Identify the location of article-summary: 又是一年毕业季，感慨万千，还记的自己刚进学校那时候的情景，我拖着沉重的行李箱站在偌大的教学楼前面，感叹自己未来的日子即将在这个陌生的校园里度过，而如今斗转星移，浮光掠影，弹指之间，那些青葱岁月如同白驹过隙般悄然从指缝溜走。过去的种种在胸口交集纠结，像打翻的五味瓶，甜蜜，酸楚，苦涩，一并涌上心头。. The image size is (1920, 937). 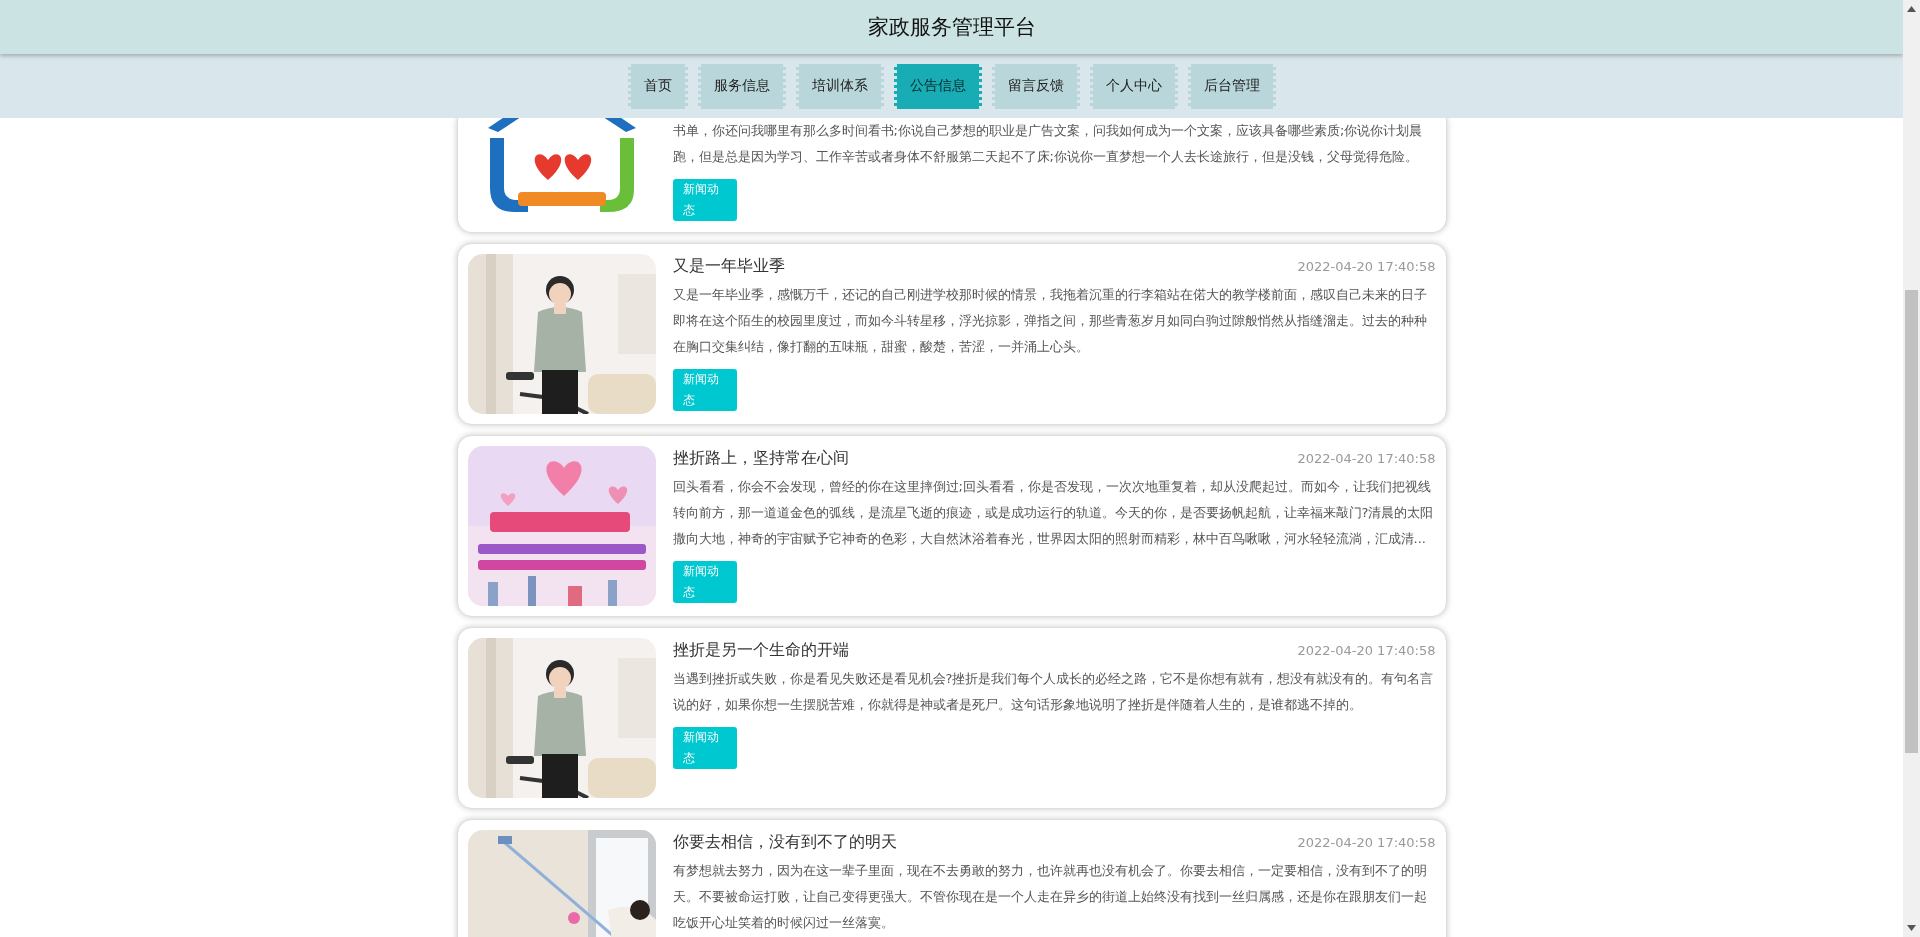
(1050, 321).